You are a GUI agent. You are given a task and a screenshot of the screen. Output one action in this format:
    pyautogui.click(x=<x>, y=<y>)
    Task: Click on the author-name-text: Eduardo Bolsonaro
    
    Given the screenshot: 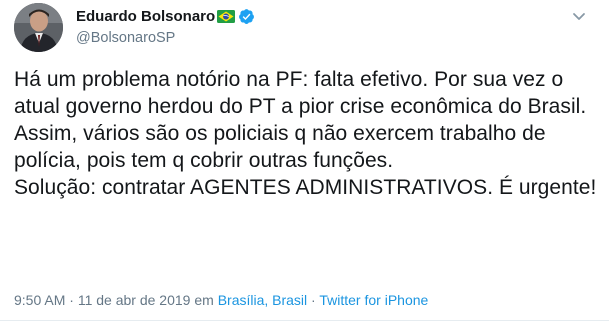 What is the action you would take?
    pyautogui.click(x=146, y=16)
    